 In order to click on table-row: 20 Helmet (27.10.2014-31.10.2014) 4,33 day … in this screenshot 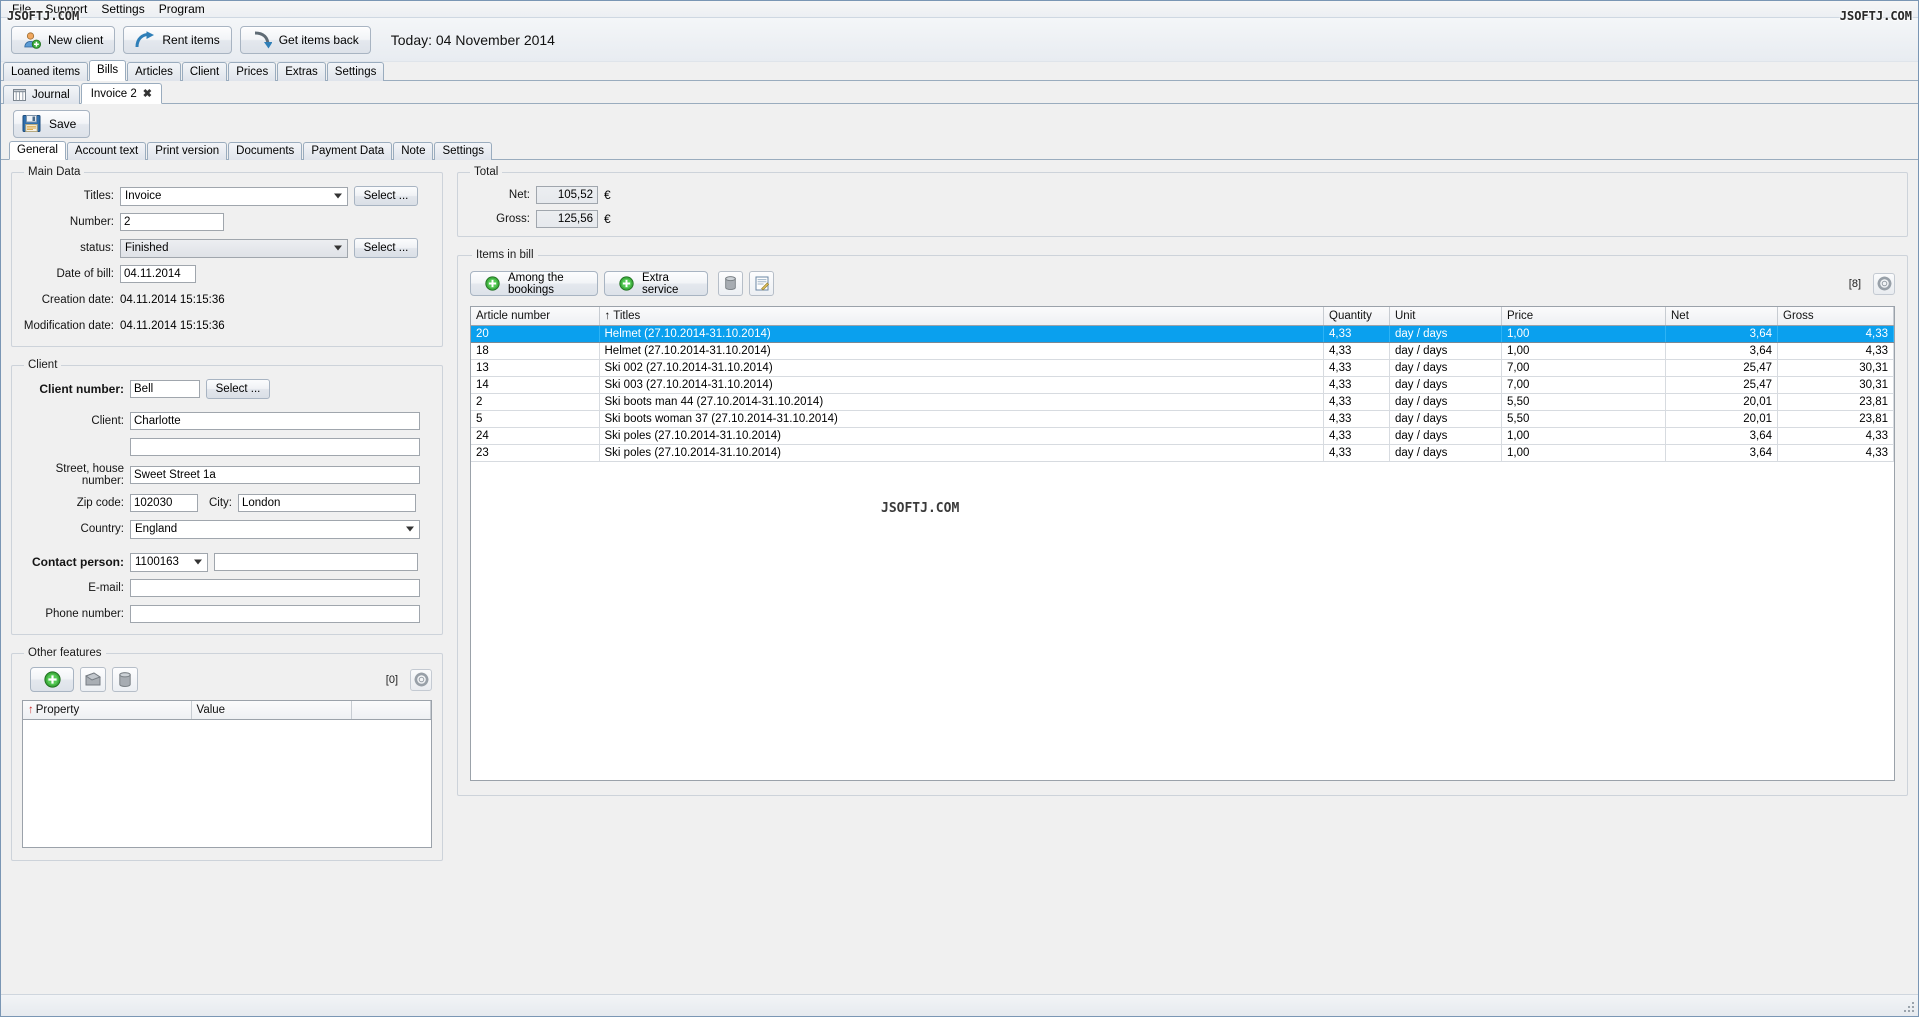, I will do `click(1182, 334)`.